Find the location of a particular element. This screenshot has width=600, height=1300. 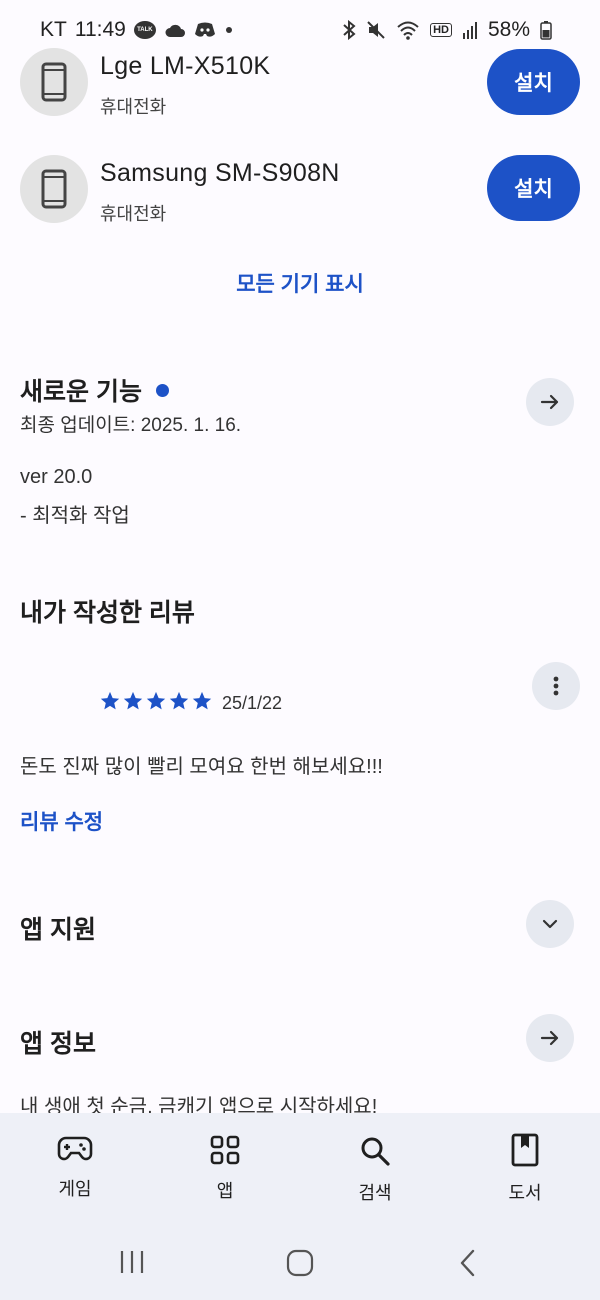

chevron-down-icon is located at coordinates (550, 924).